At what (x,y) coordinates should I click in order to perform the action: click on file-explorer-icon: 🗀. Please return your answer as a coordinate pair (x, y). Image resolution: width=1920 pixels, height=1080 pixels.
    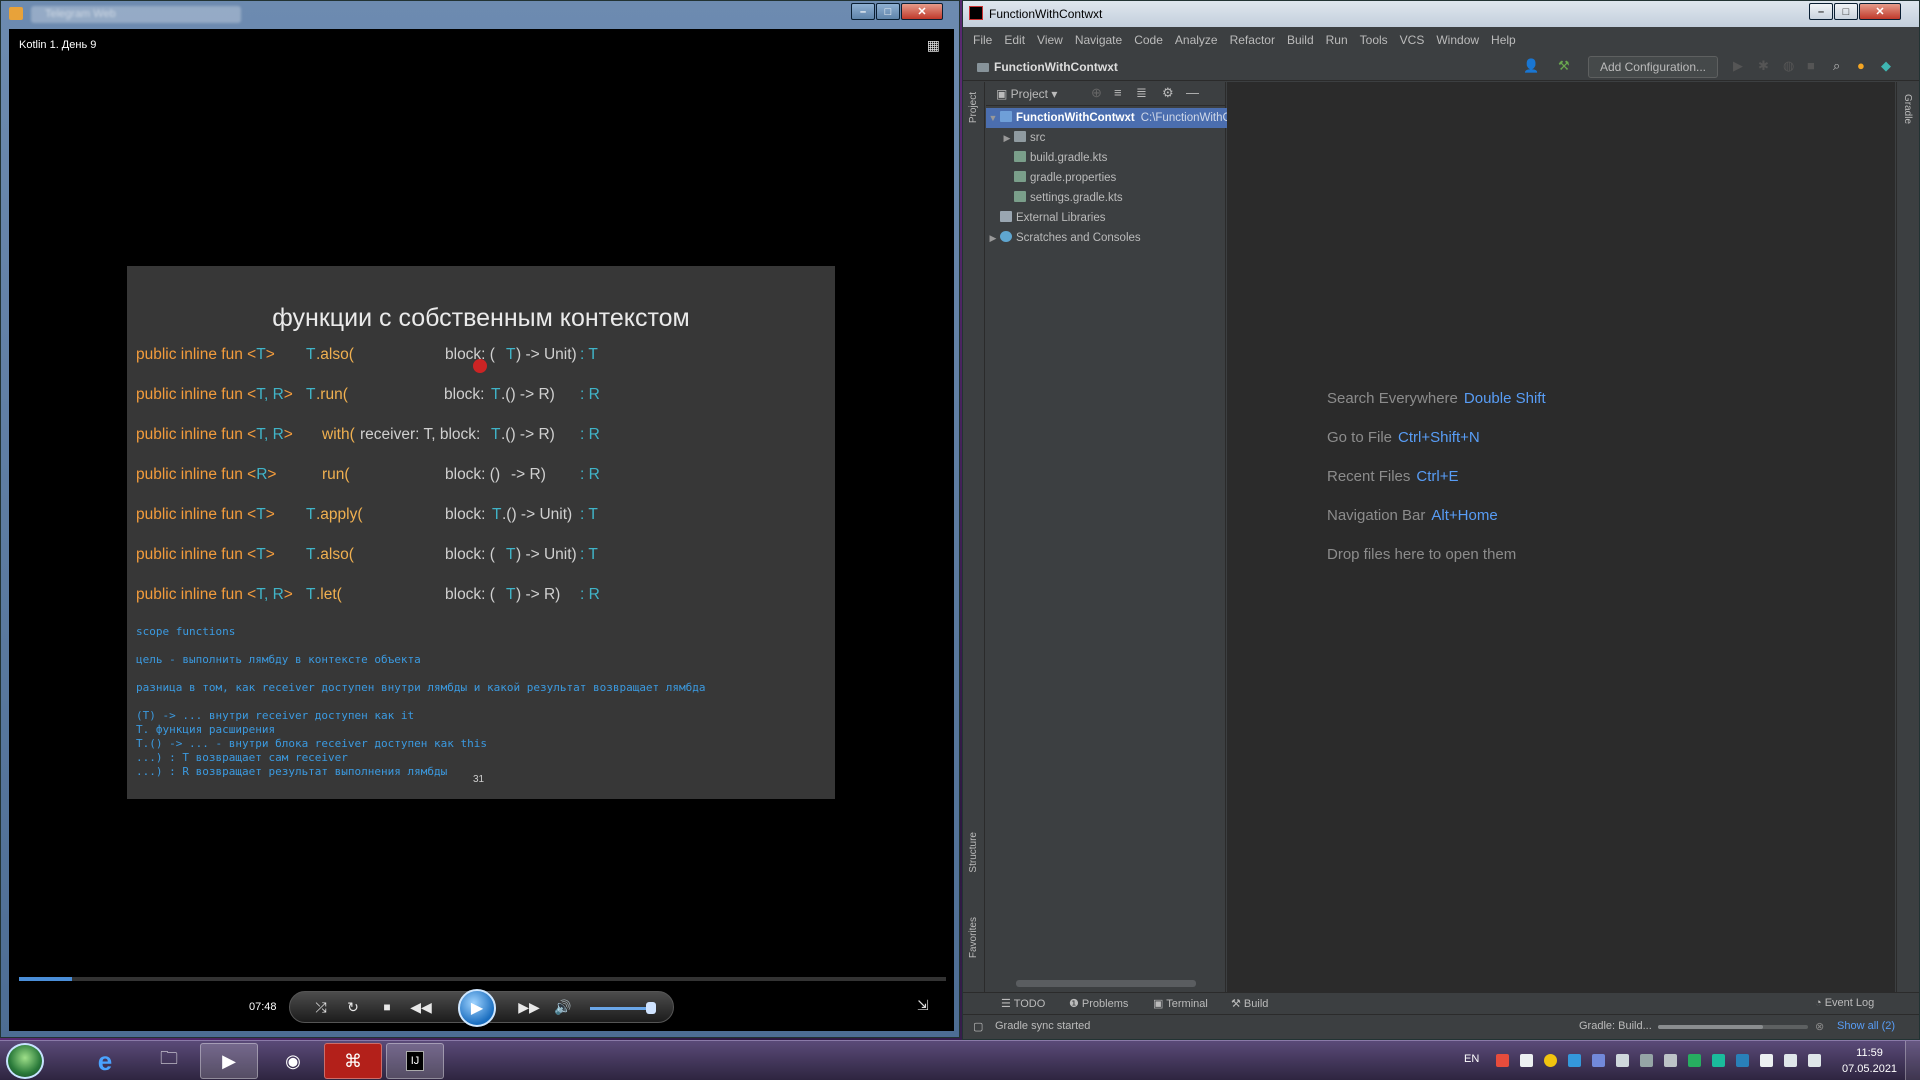
    Looking at the image, I should click on (169, 1061).